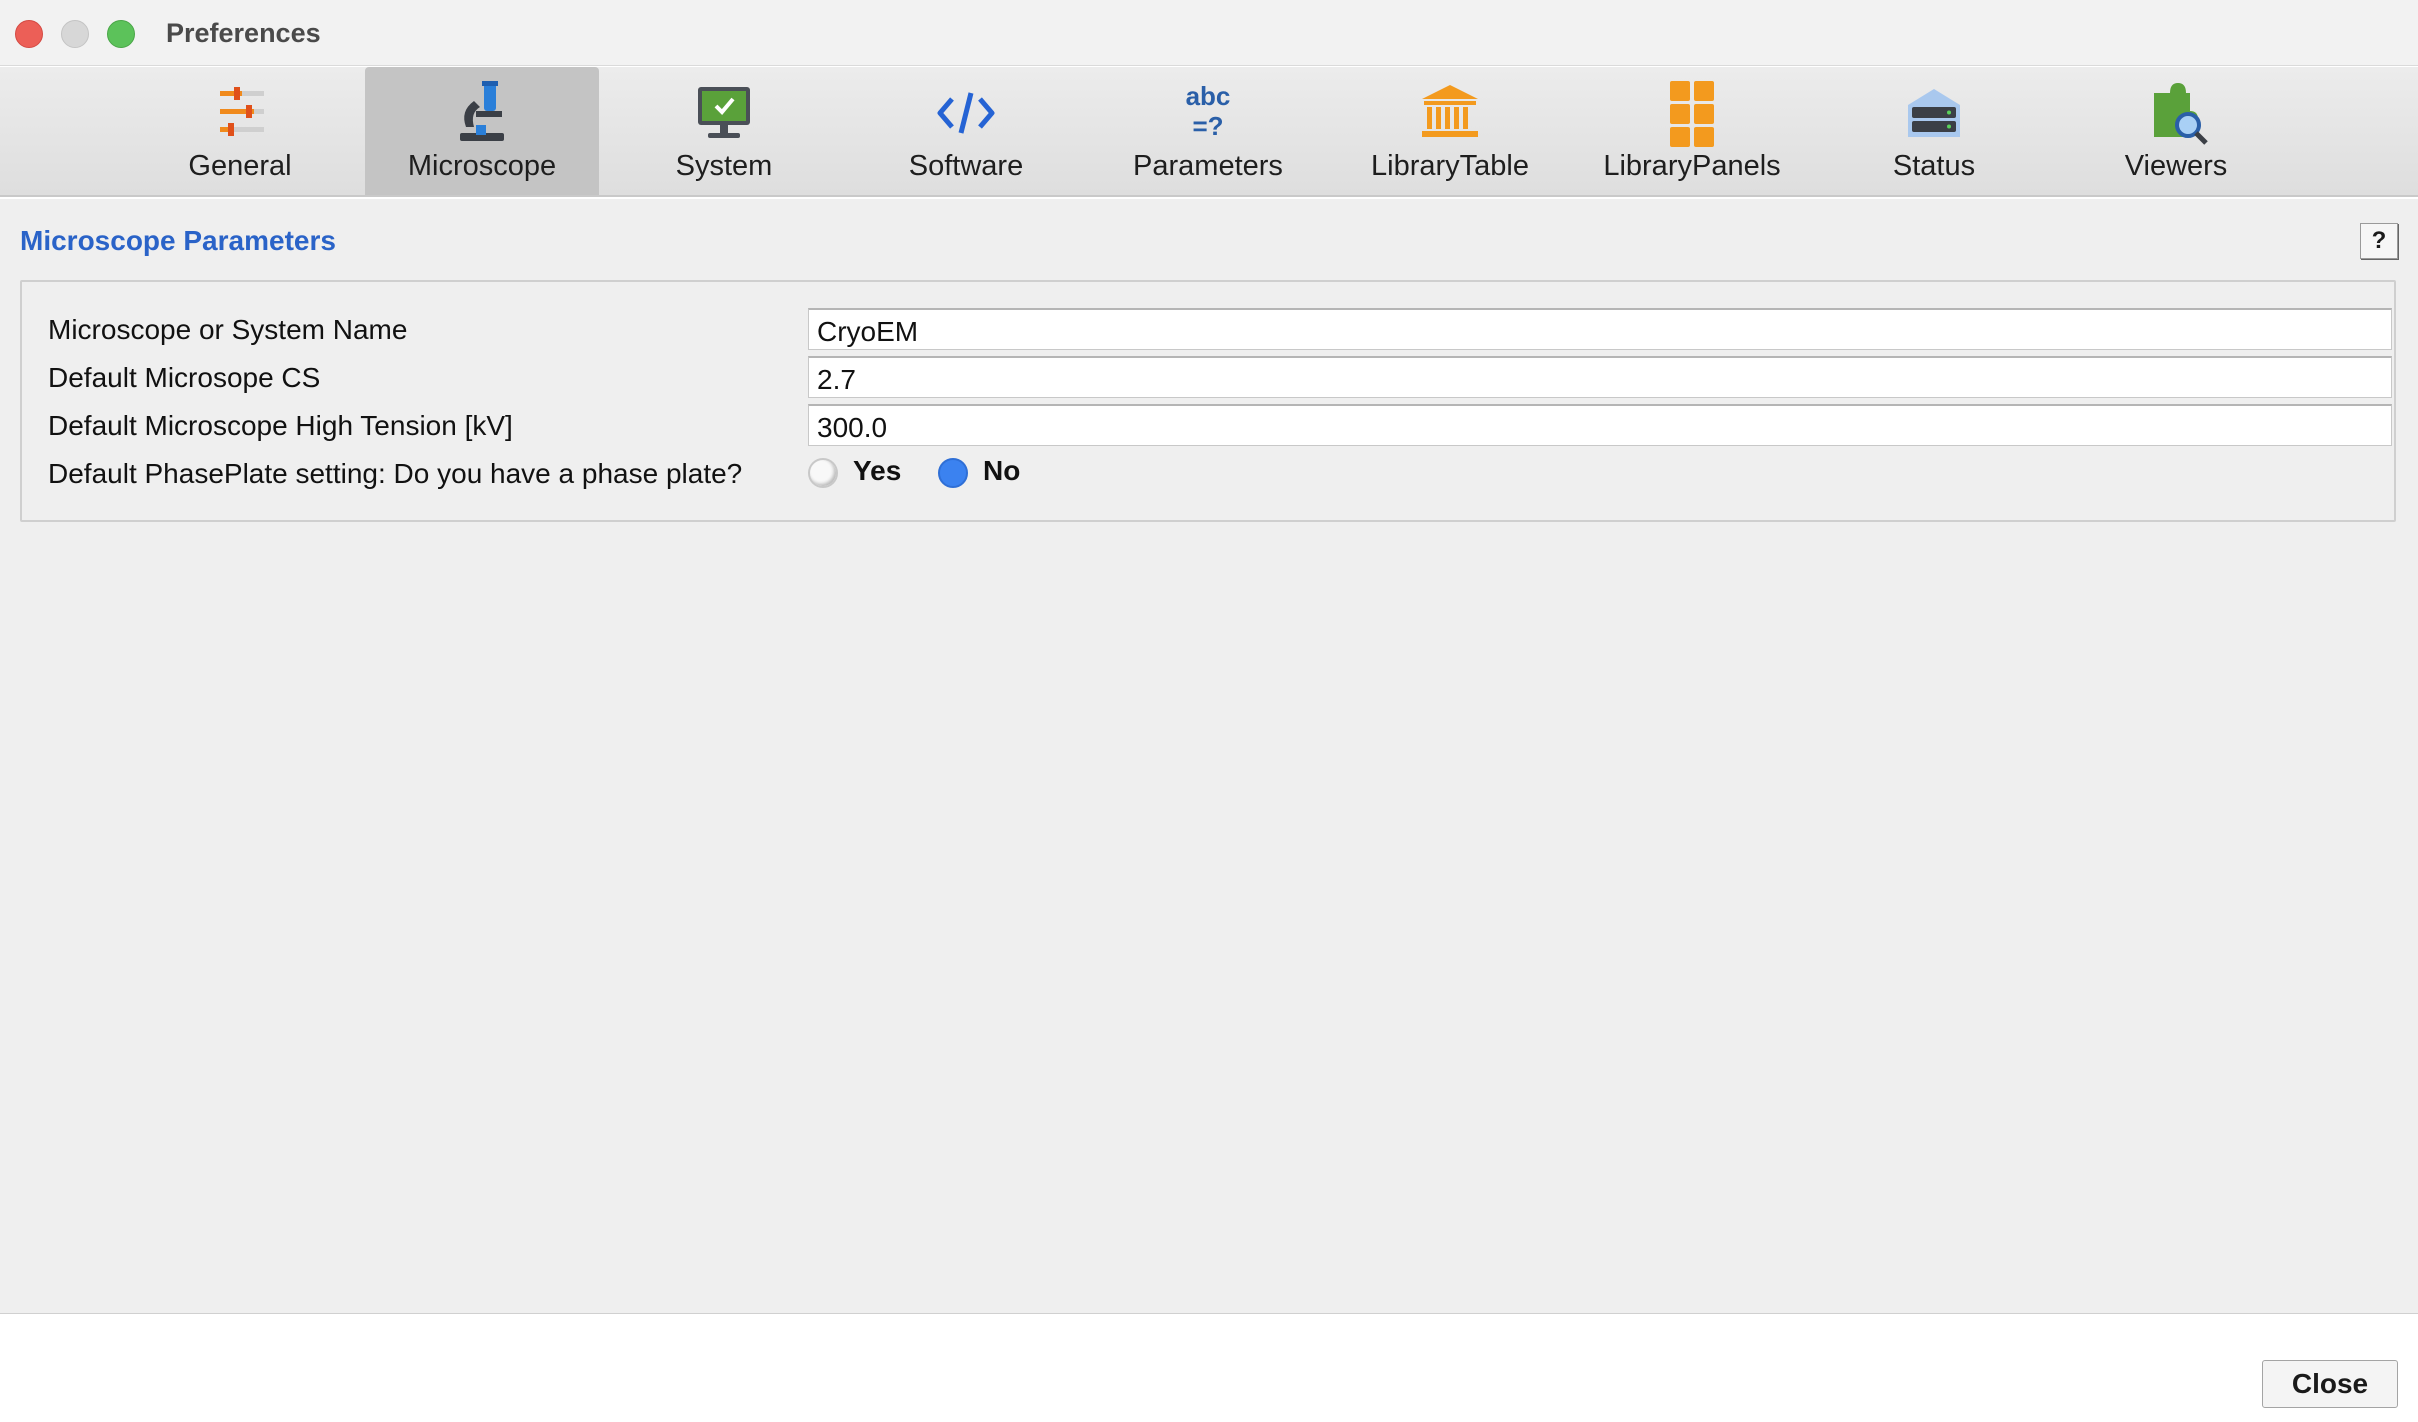 This screenshot has width=2418, height=1422. What do you see at coordinates (724, 113) in the screenshot?
I see `monitor-check-icon` at bounding box center [724, 113].